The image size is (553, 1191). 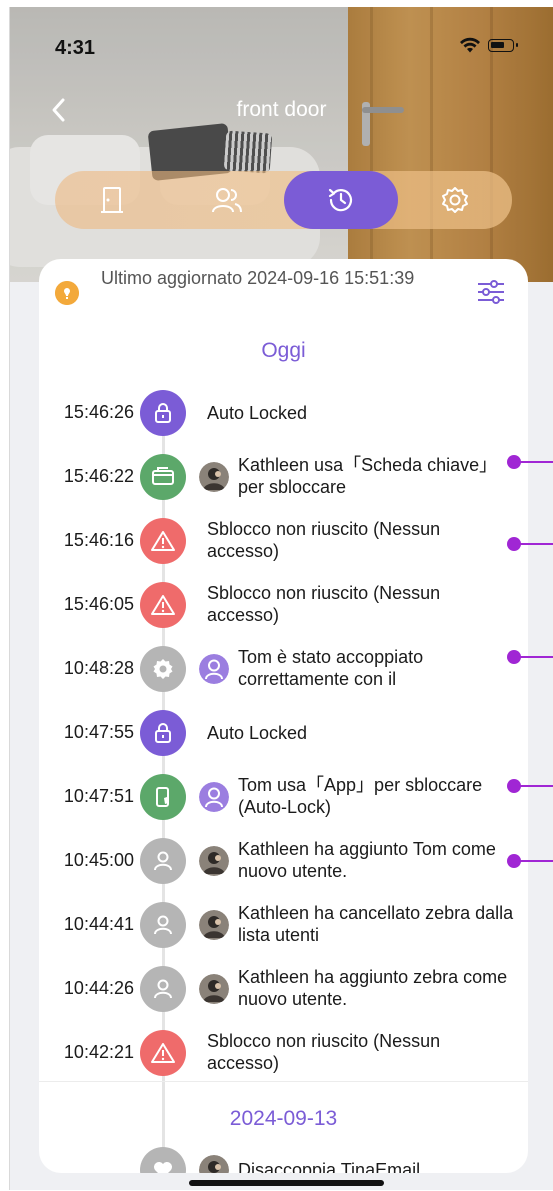 I want to click on tab-history, so click(x=341, y=200).